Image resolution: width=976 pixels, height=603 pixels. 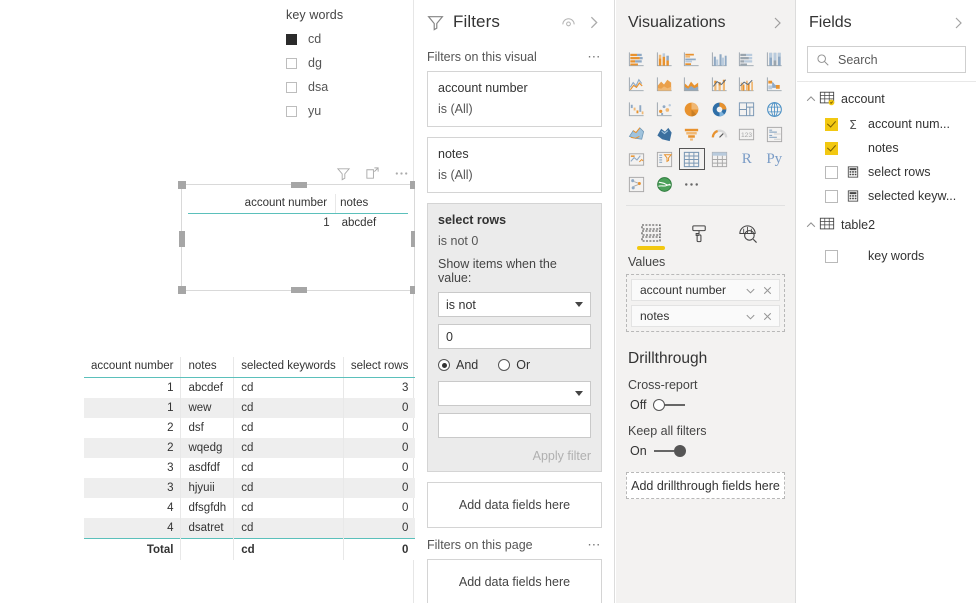 What do you see at coordinates (886, 256) in the screenshot?
I see `field-item-key-words: key words` at bounding box center [886, 256].